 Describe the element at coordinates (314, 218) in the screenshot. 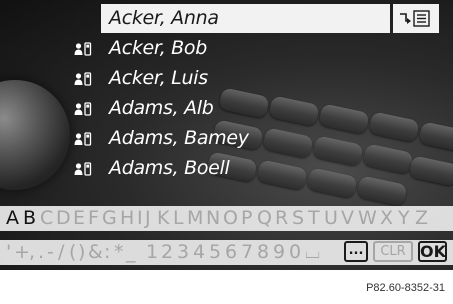

I see `char-key: T` at that location.